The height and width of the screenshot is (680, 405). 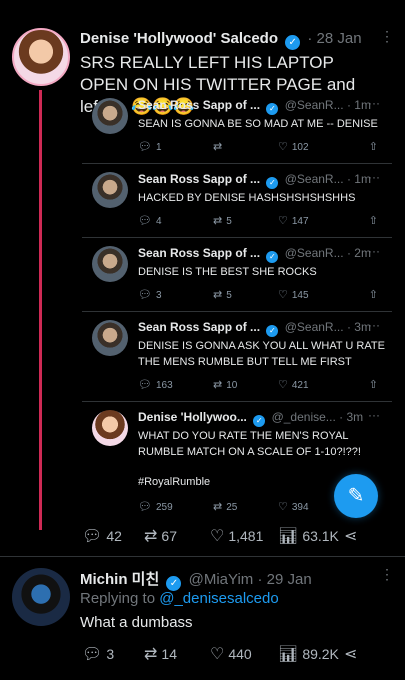 I want to click on replying-to: Replying to @_denisesalcedo, so click(x=179, y=598).